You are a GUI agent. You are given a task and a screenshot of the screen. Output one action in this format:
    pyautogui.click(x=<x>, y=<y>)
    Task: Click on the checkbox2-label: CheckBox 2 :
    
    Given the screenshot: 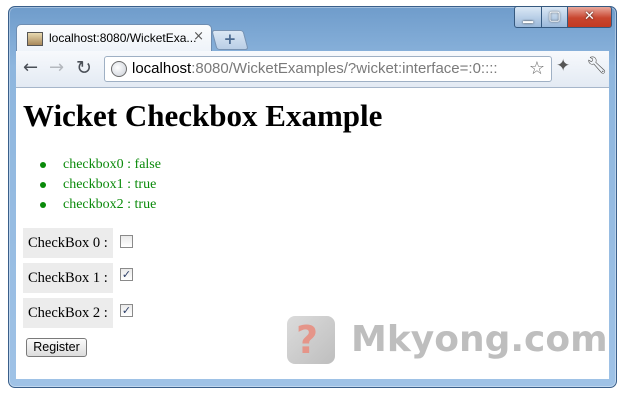 What is the action you would take?
    pyautogui.click(x=68, y=313)
    